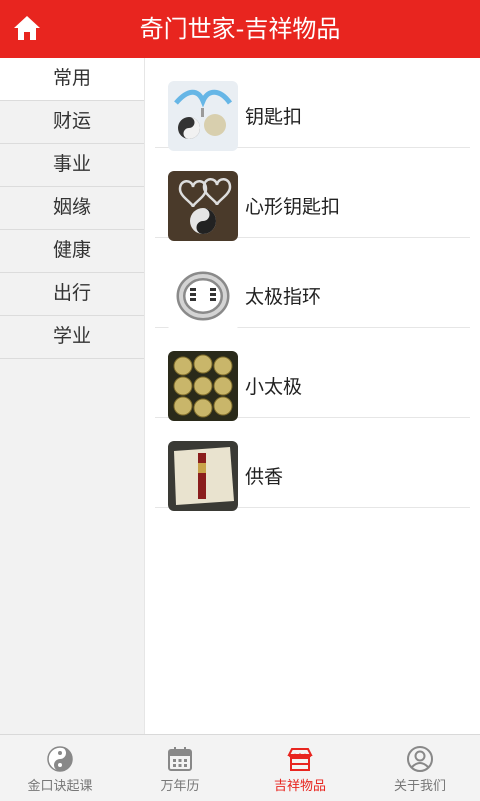  What do you see at coordinates (283, 297) in the screenshot?
I see `item-label: 太极指环` at bounding box center [283, 297].